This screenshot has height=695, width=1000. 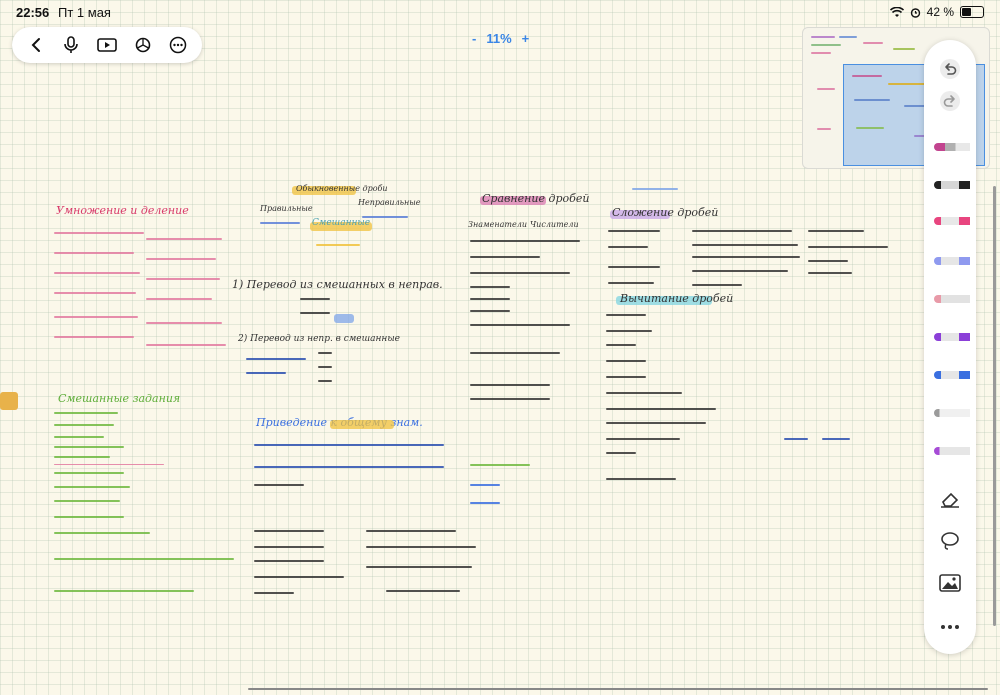 I want to click on heading-comparison: Сравнение дробей, so click(x=536, y=198).